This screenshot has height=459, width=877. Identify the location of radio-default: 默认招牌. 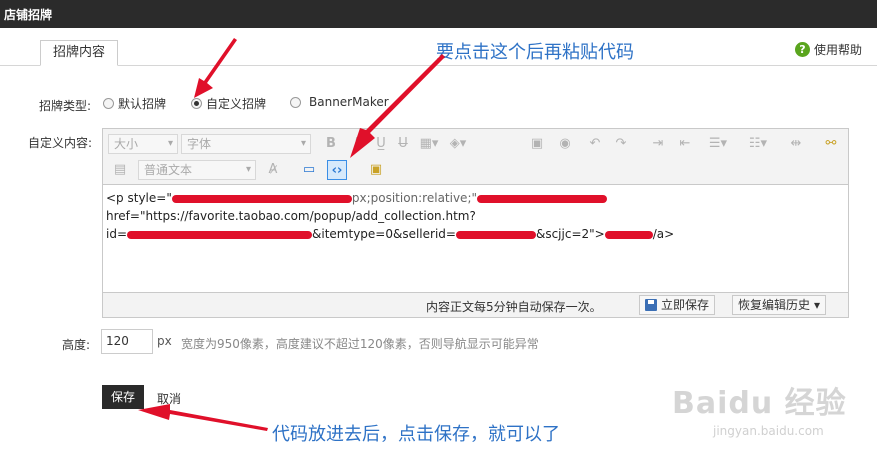
(134, 103).